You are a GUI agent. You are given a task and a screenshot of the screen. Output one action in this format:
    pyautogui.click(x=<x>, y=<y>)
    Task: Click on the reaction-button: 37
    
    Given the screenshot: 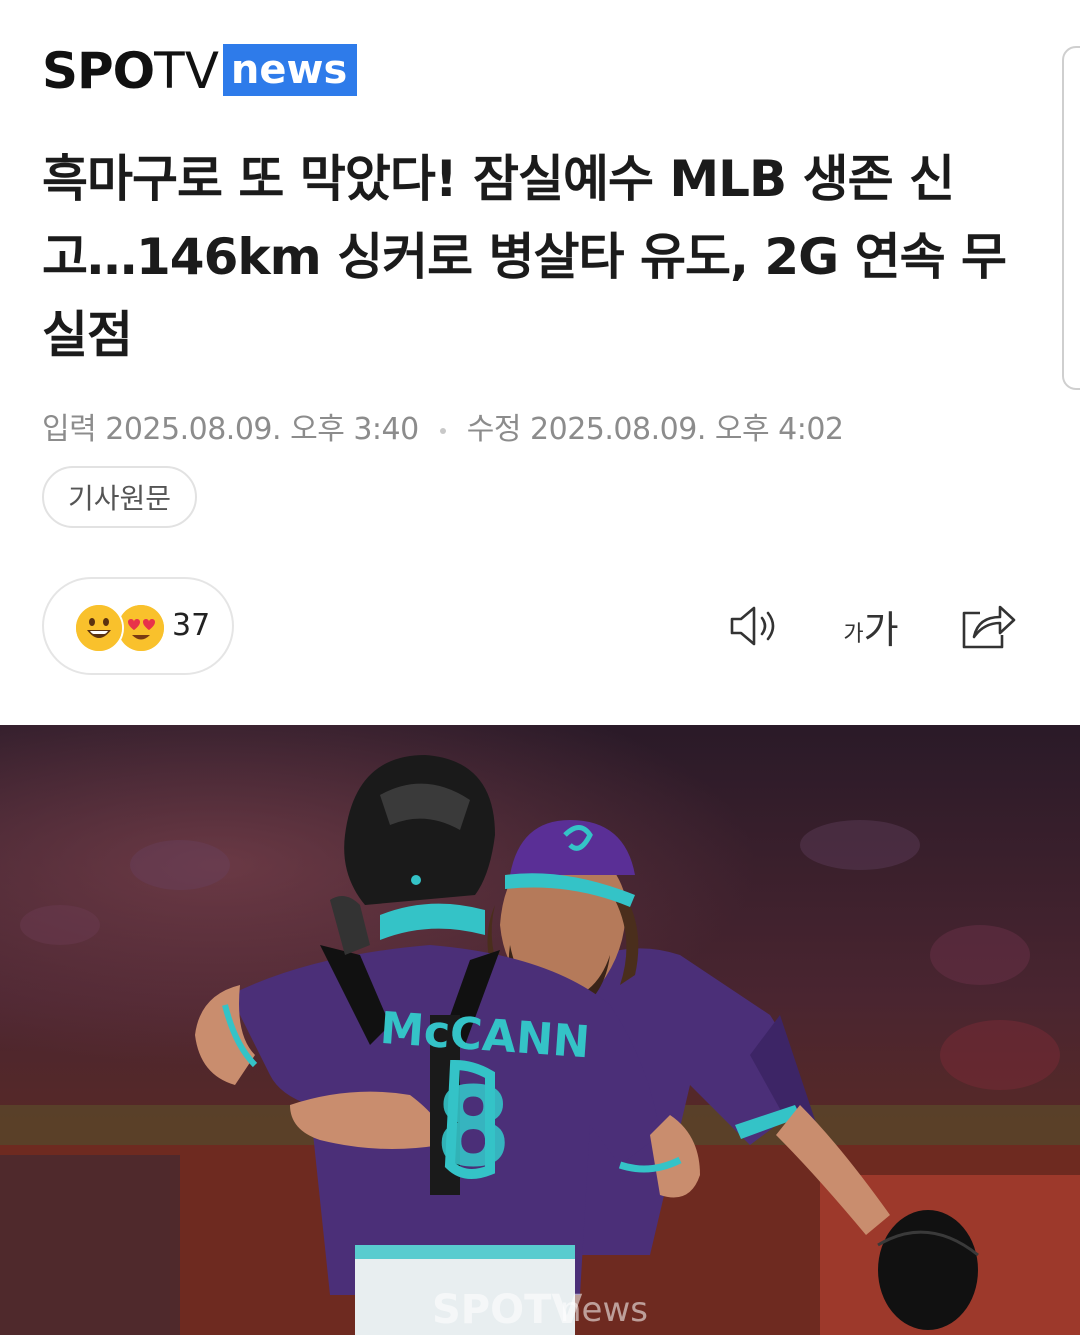 What is the action you would take?
    pyautogui.click(x=138, y=626)
    